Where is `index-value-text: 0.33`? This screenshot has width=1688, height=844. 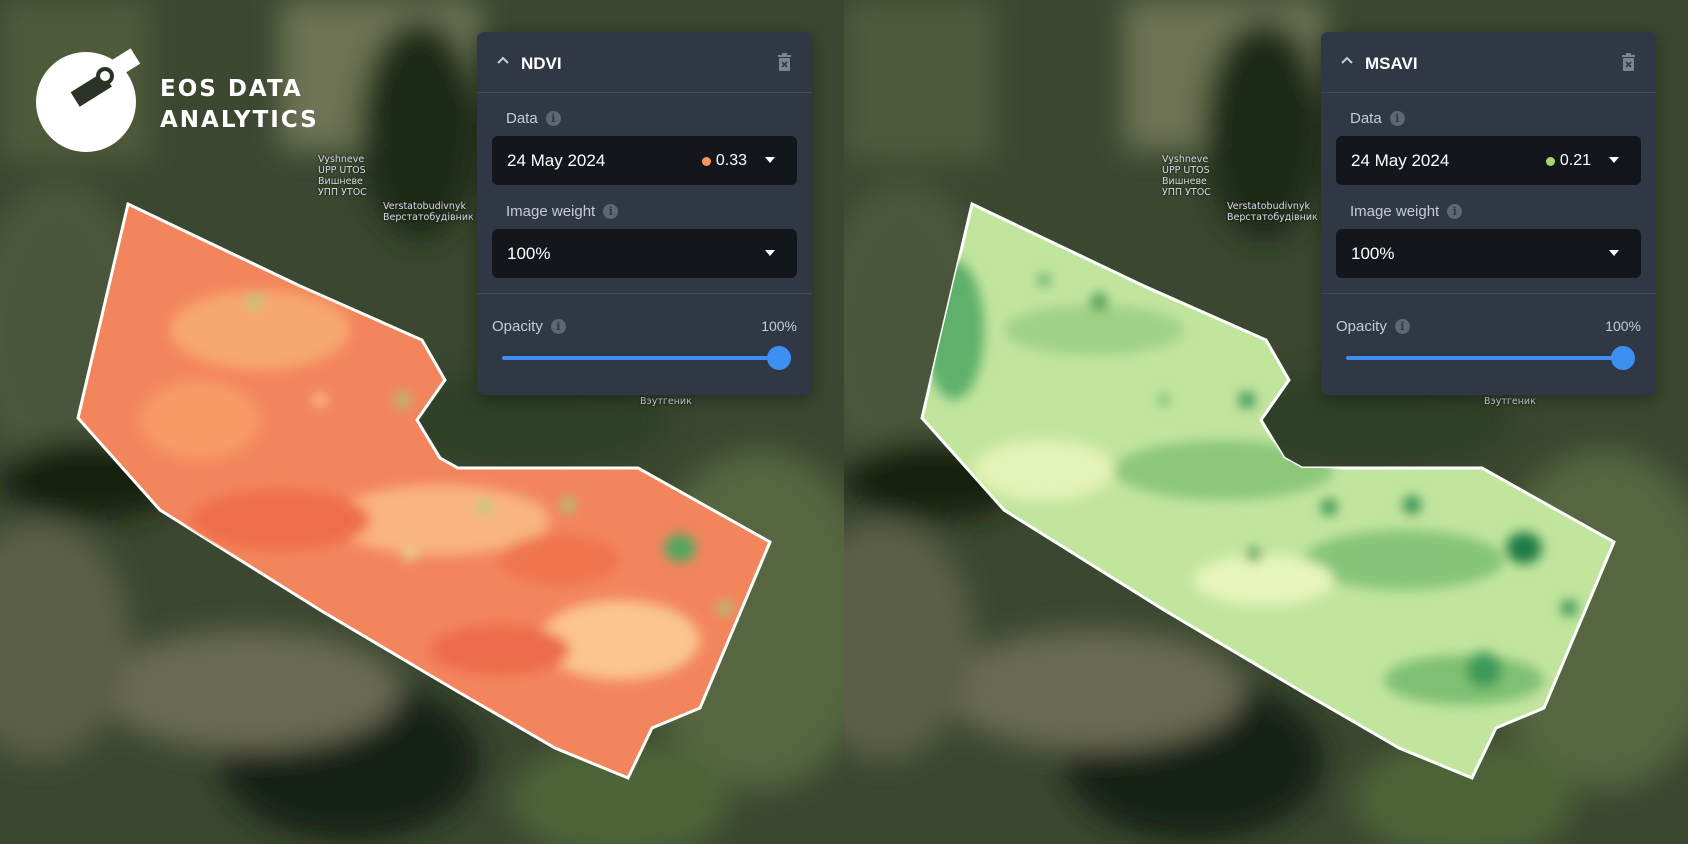
index-value-text: 0.33 is located at coordinates (731, 160).